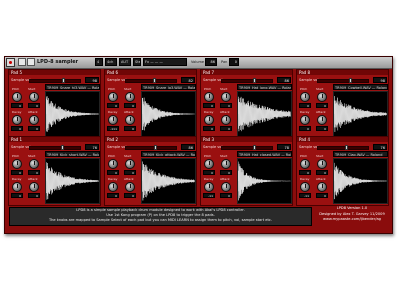  Describe the element at coordinates (211, 62) in the screenshot. I see `volume-field: 86` at that location.